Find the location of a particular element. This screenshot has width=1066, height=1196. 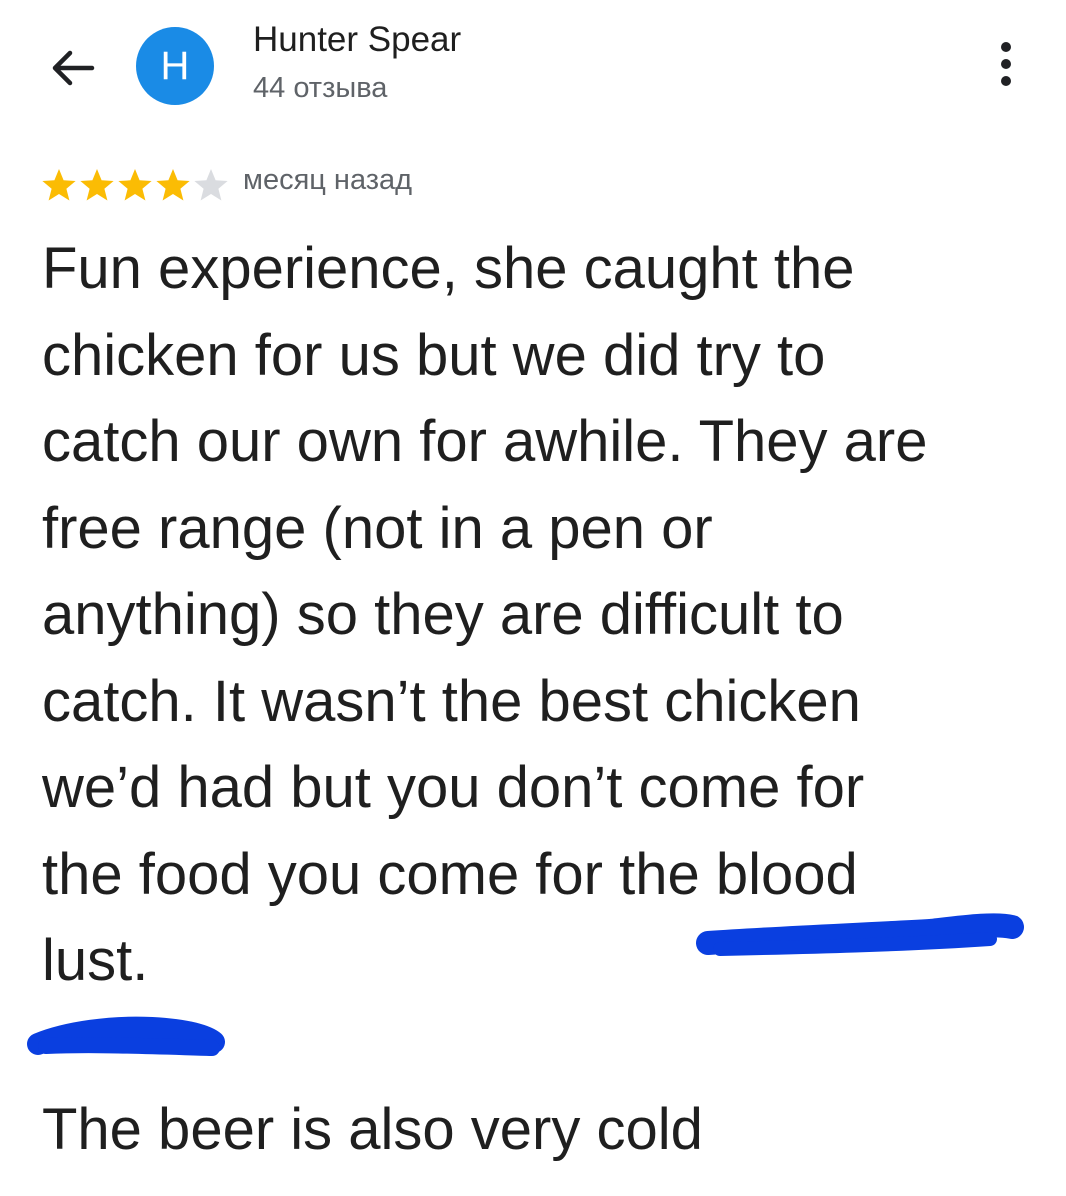

back-button is located at coordinates (72, 68).